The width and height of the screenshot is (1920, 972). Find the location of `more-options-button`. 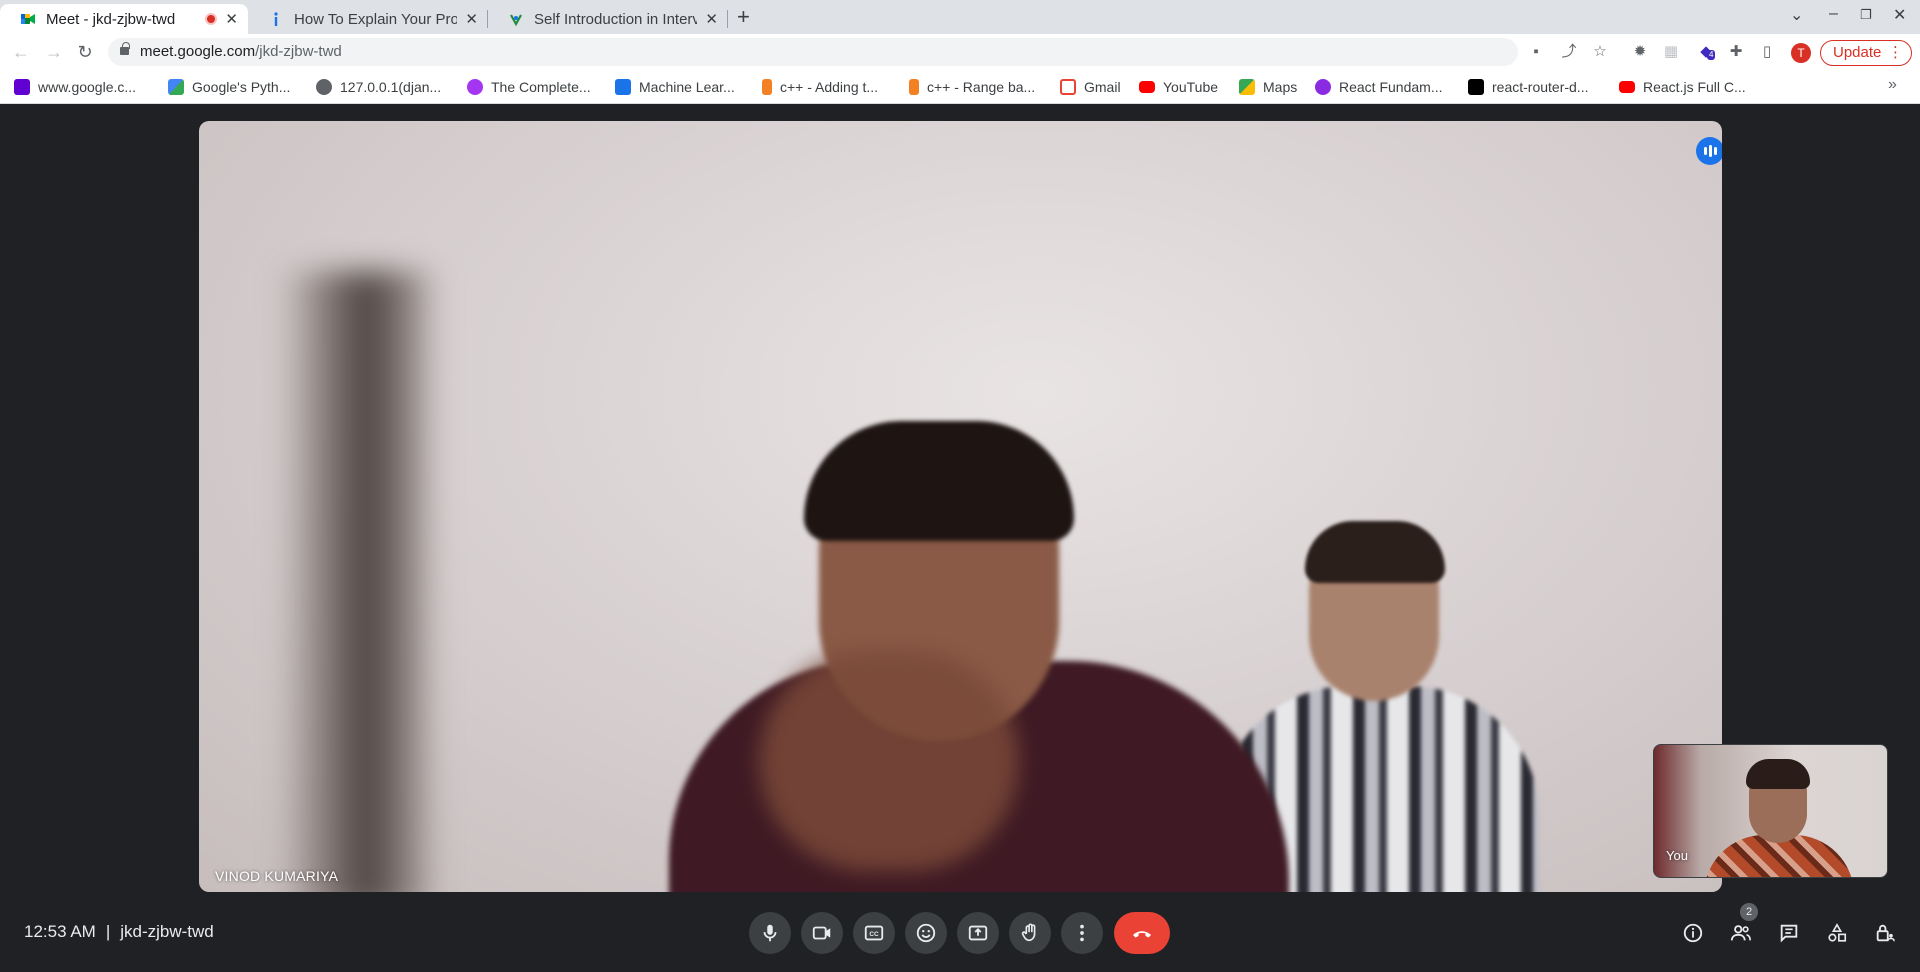

more-options-button is located at coordinates (1082, 933).